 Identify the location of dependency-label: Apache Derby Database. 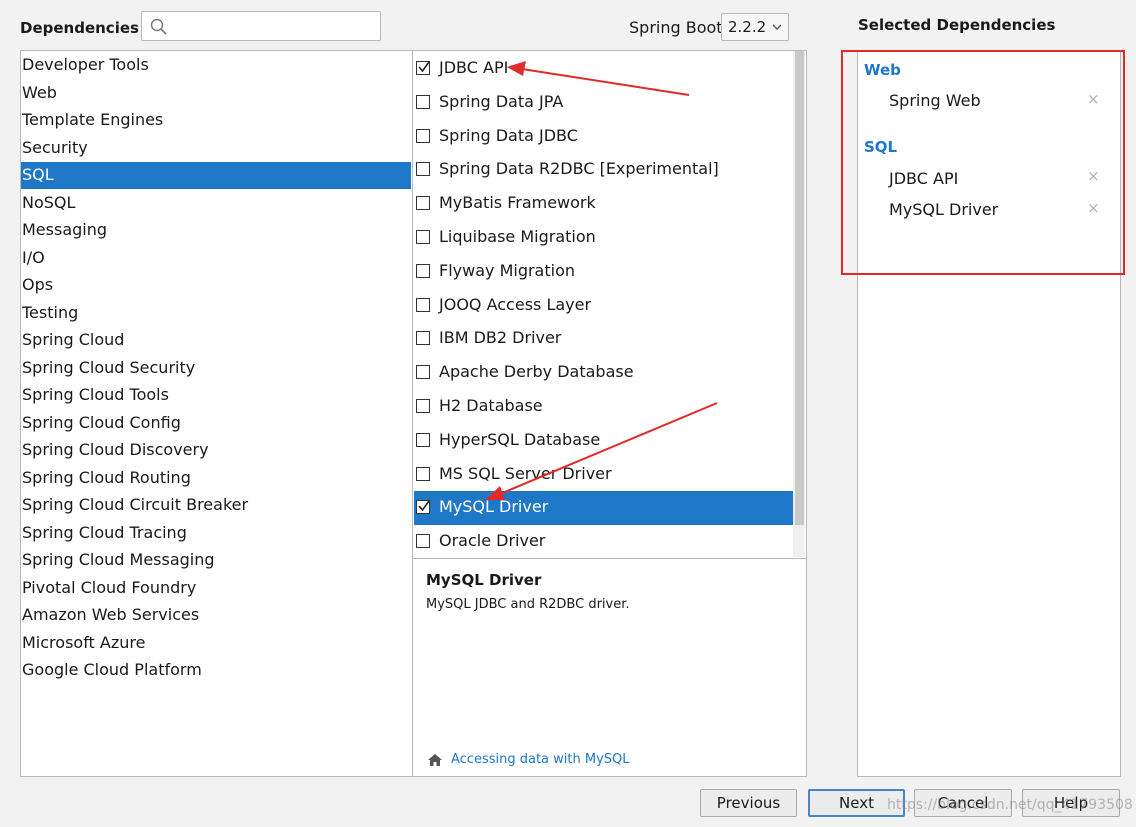
(536, 372).